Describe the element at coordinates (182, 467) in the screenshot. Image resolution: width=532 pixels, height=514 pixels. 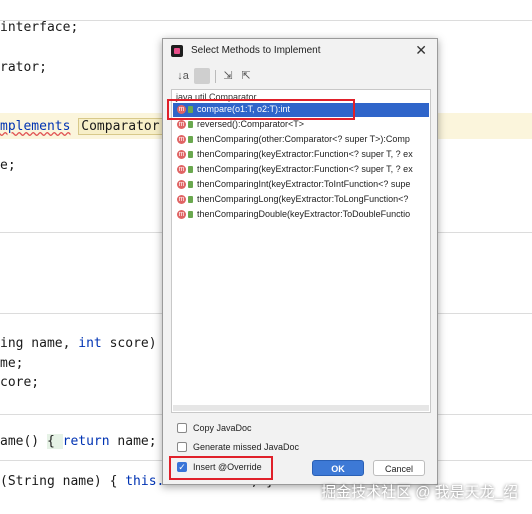
I see `insert-override-checkbox: ✓` at that location.